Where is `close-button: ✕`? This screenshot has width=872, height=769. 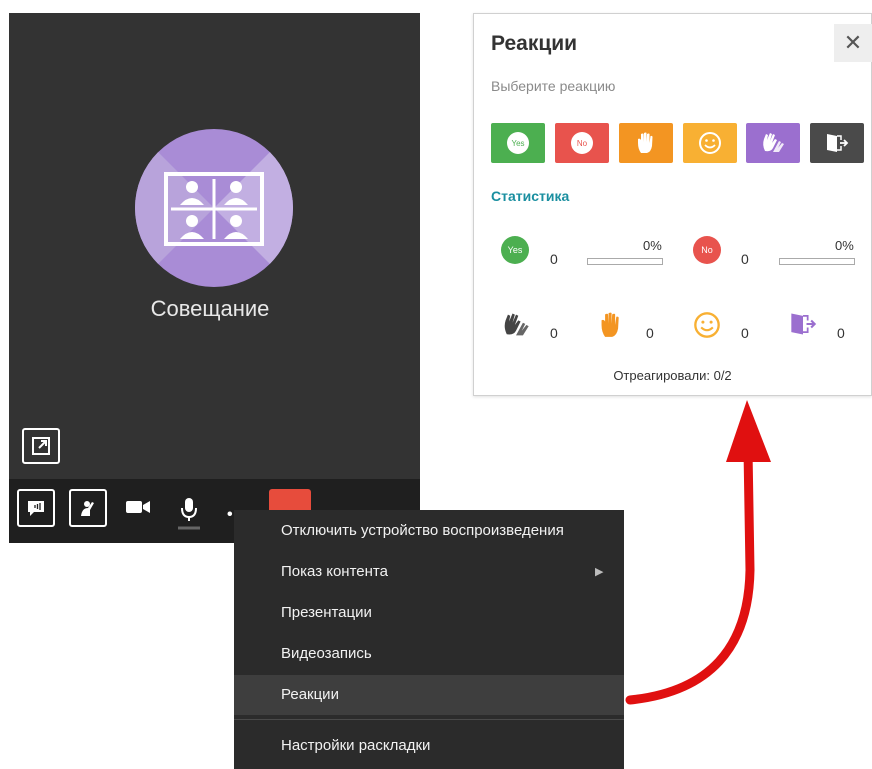 close-button: ✕ is located at coordinates (853, 43).